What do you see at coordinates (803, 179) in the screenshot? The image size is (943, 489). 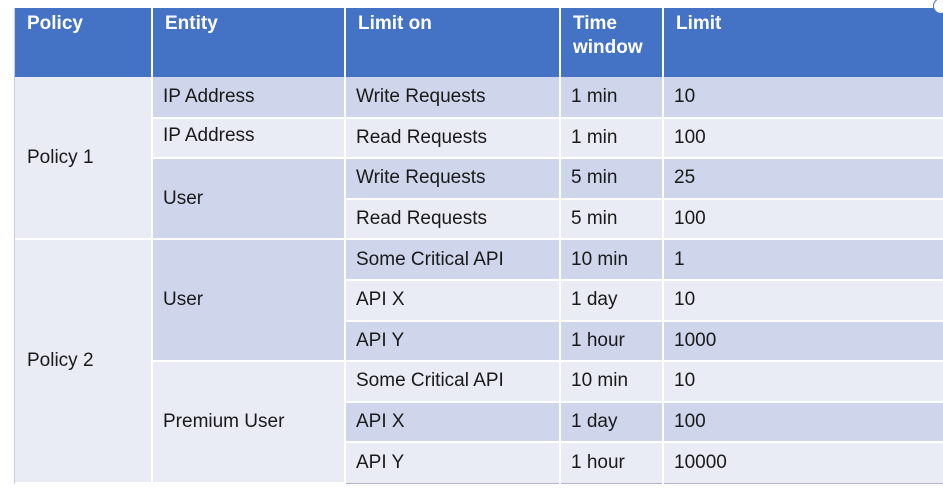 I see `limit-cell: 25` at bounding box center [803, 179].